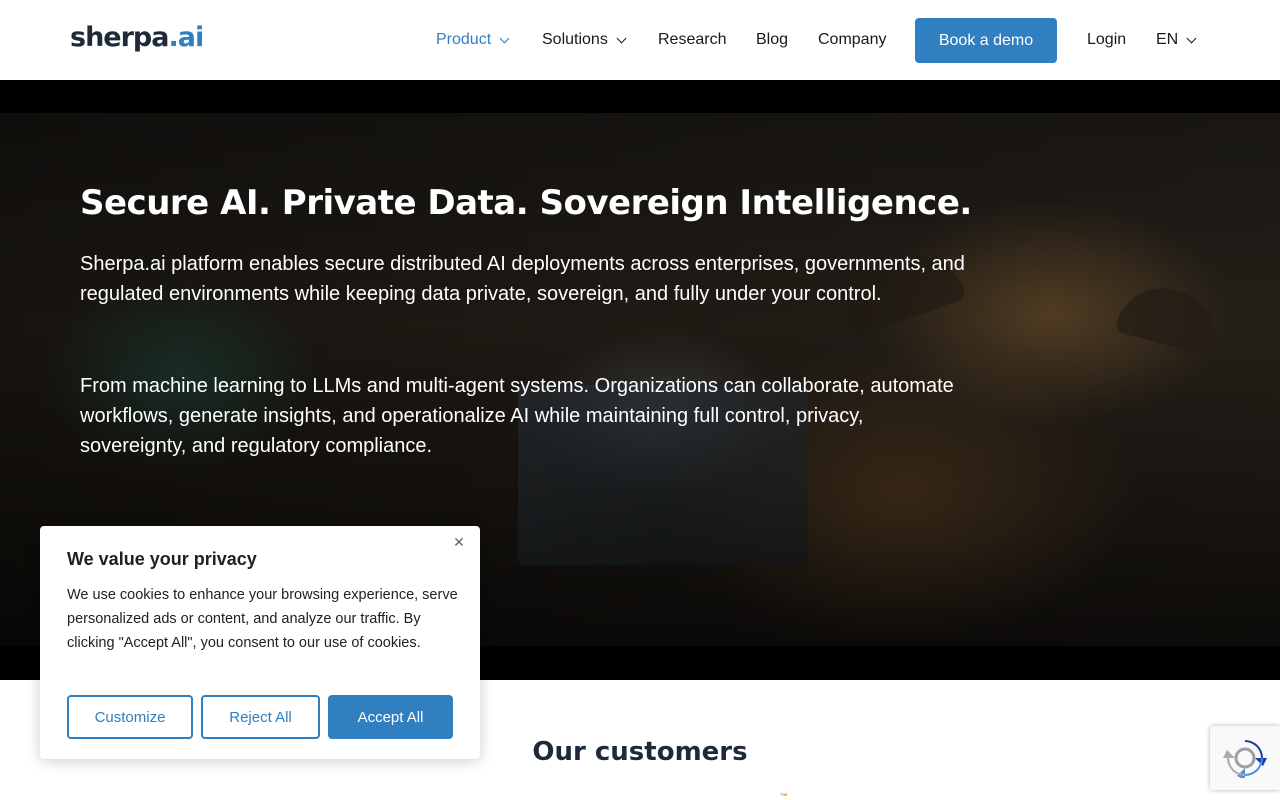  I want to click on logo-suffix-text: .ai, so click(186, 37).